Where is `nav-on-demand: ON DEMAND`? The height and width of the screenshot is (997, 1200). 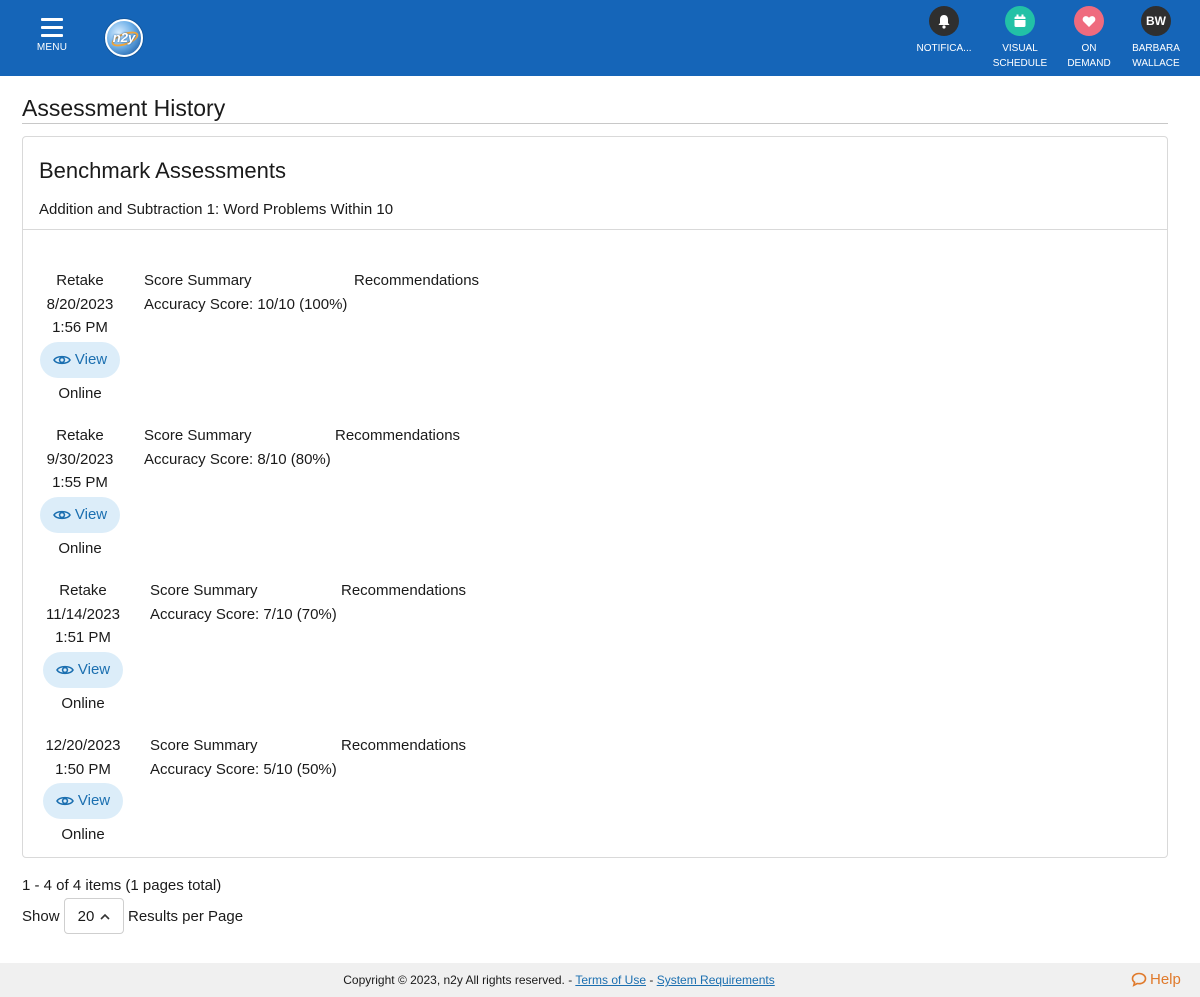 nav-on-demand: ON DEMAND is located at coordinates (1089, 38).